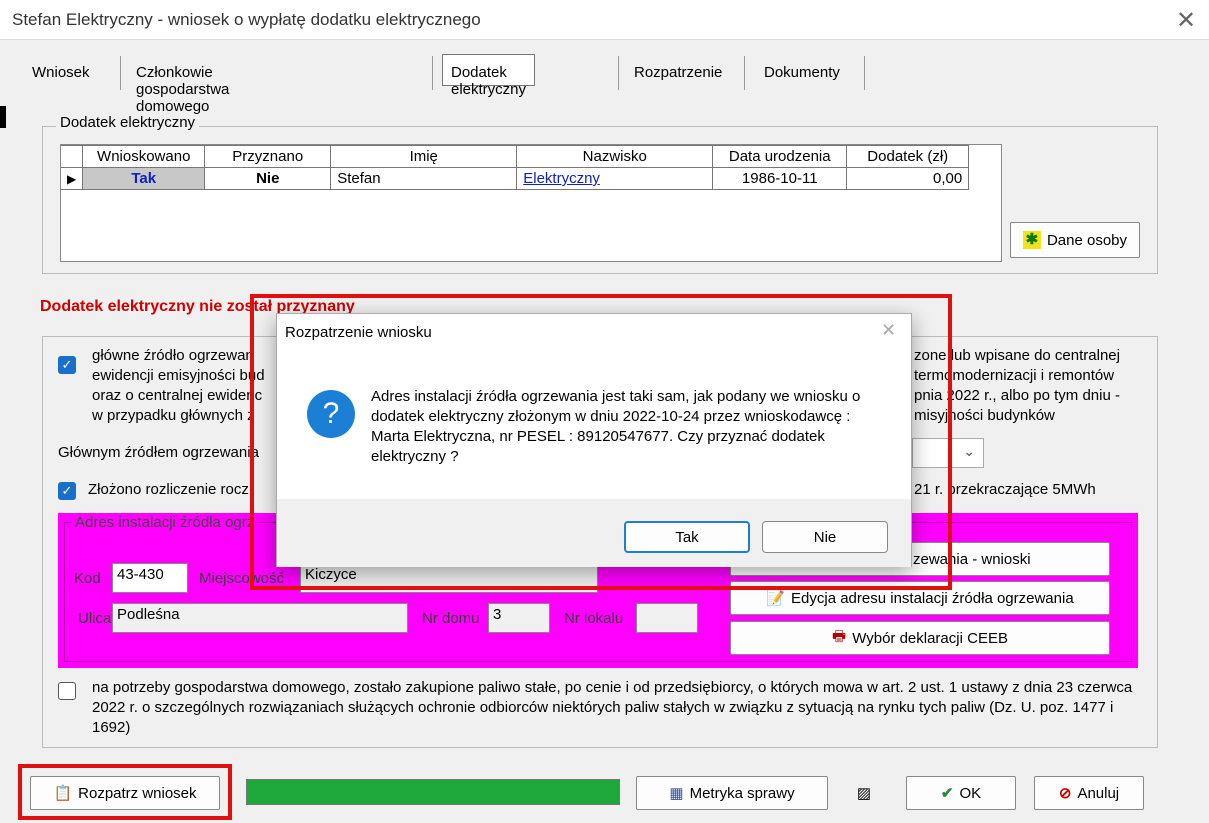 The width and height of the screenshot is (1209, 823). I want to click on anuluj-label: Anuluj, so click(1098, 793).